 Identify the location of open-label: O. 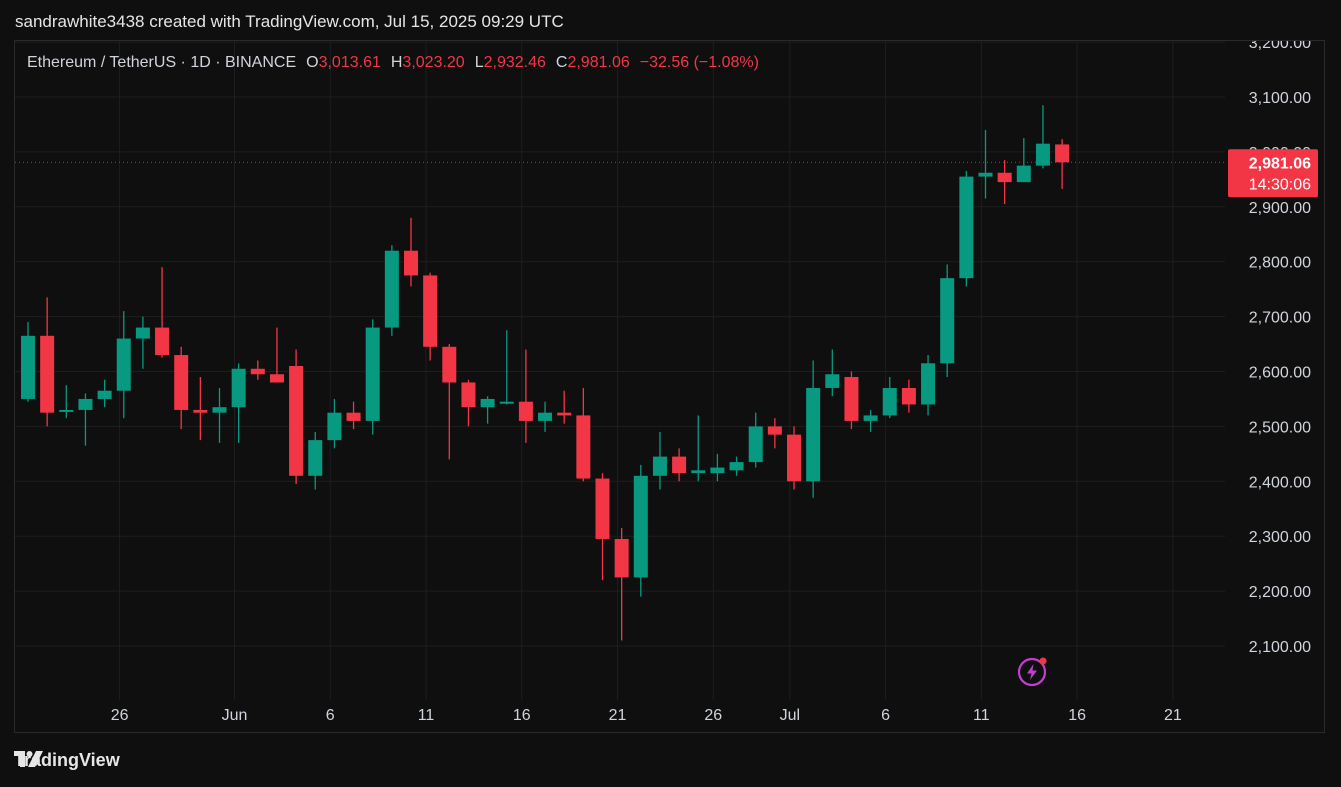
(312, 62).